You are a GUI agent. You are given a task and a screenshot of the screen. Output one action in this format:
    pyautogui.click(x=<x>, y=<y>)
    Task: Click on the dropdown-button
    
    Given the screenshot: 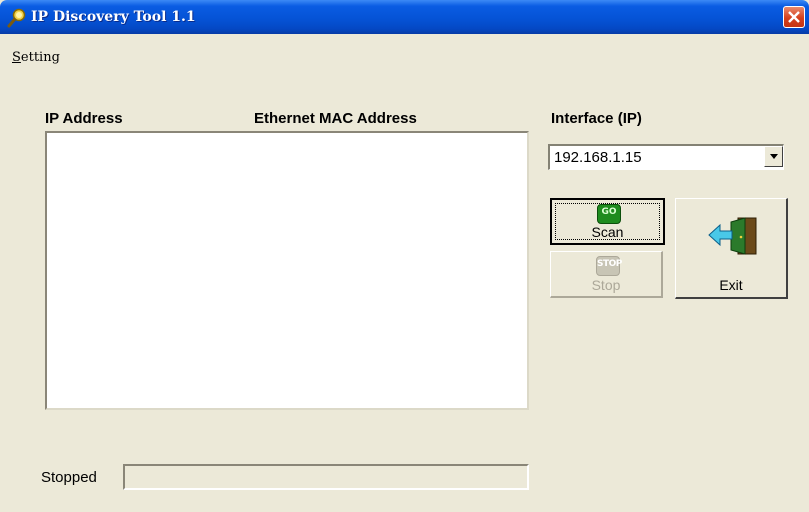 What is the action you would take?
    pyautogui.click(x=773, y=156)
    